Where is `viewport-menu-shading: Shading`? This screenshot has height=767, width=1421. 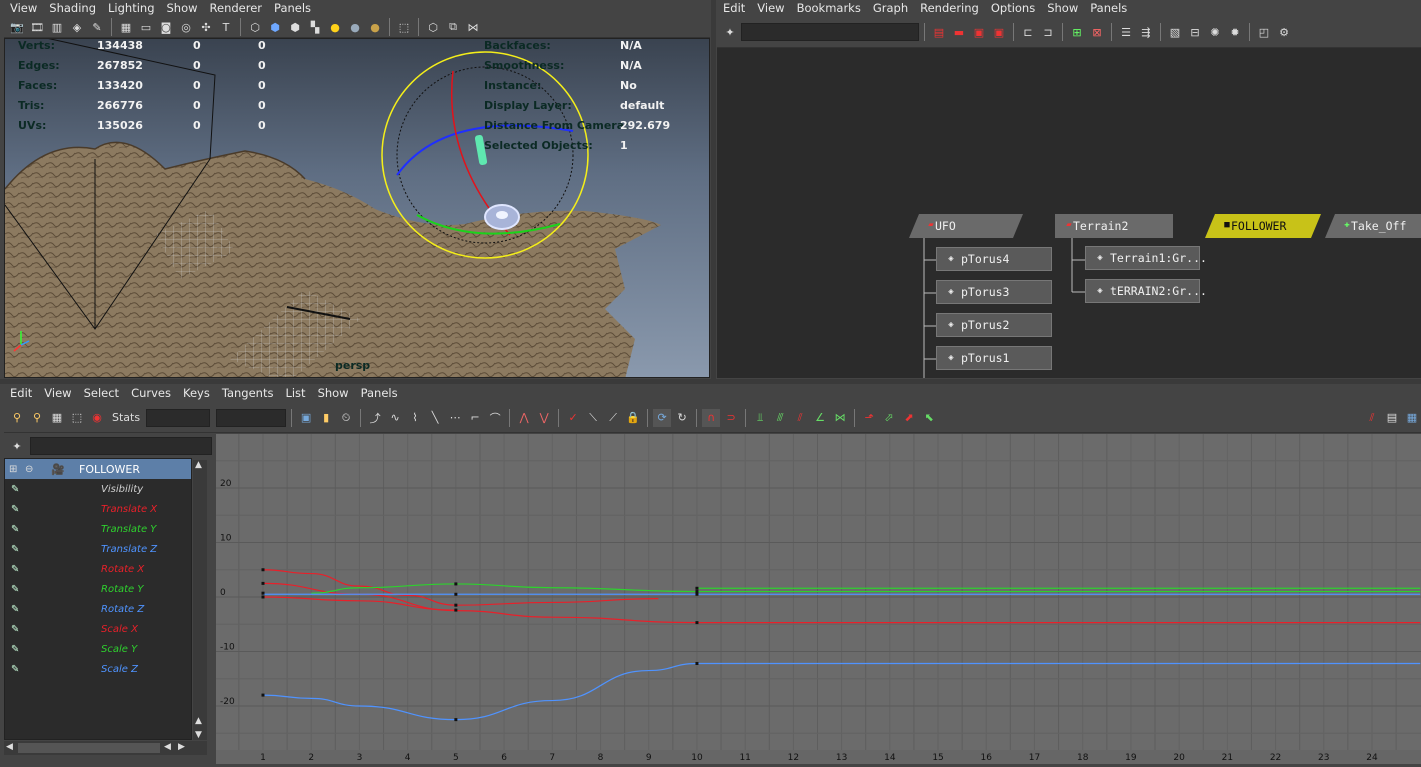 viewport-menu-shading: Shading is located at coordinates (72, 8).